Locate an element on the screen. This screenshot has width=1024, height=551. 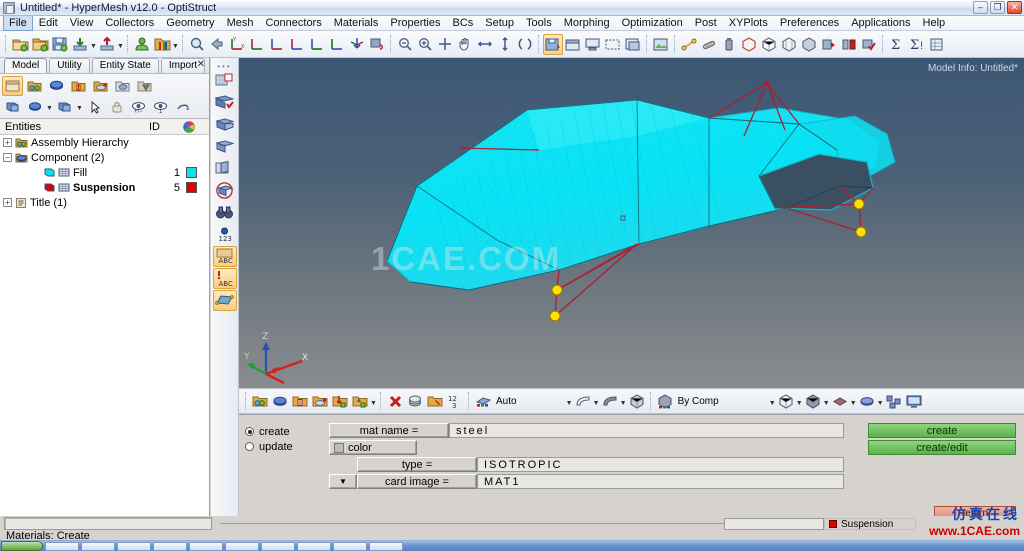
text-label-icon: ABC is located at coordinates (224, 256).